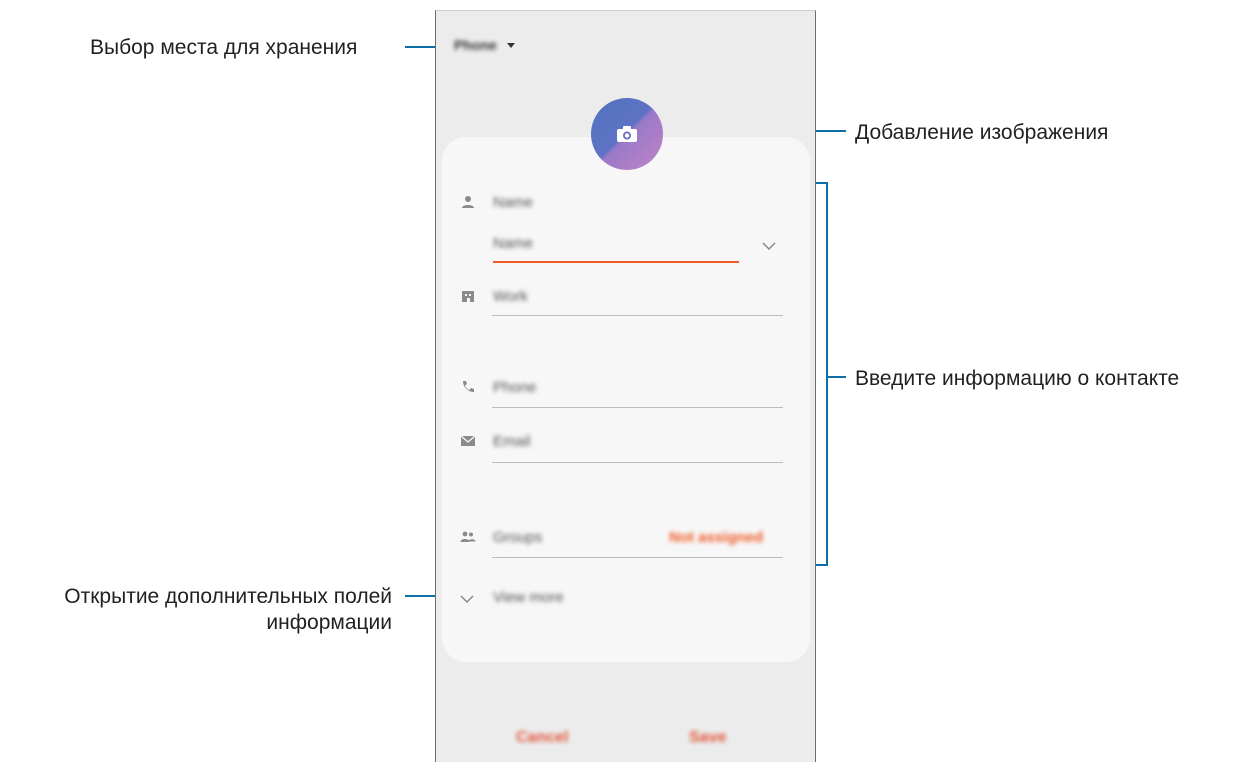 Image resolution: width=1235 pixels, height=762 pixels. I want to click on groups-value: Not assigned, so click(716, 537).